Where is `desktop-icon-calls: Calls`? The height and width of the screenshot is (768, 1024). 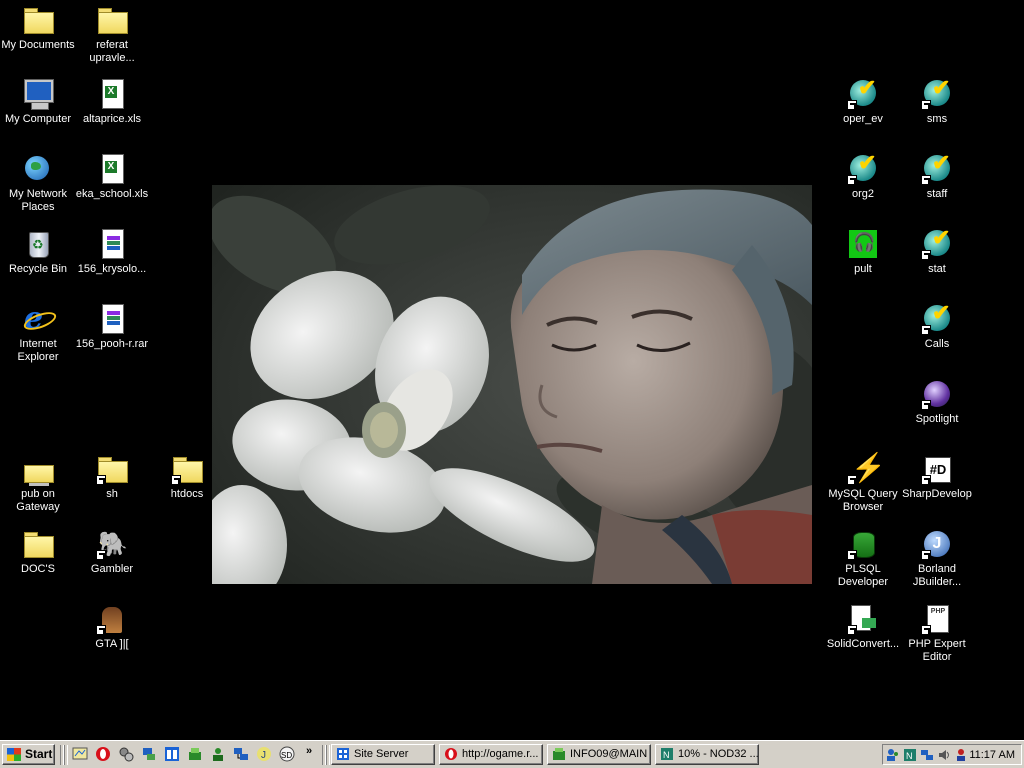 desktop-icon-calls: Calls is located at coordinates (937, 325).